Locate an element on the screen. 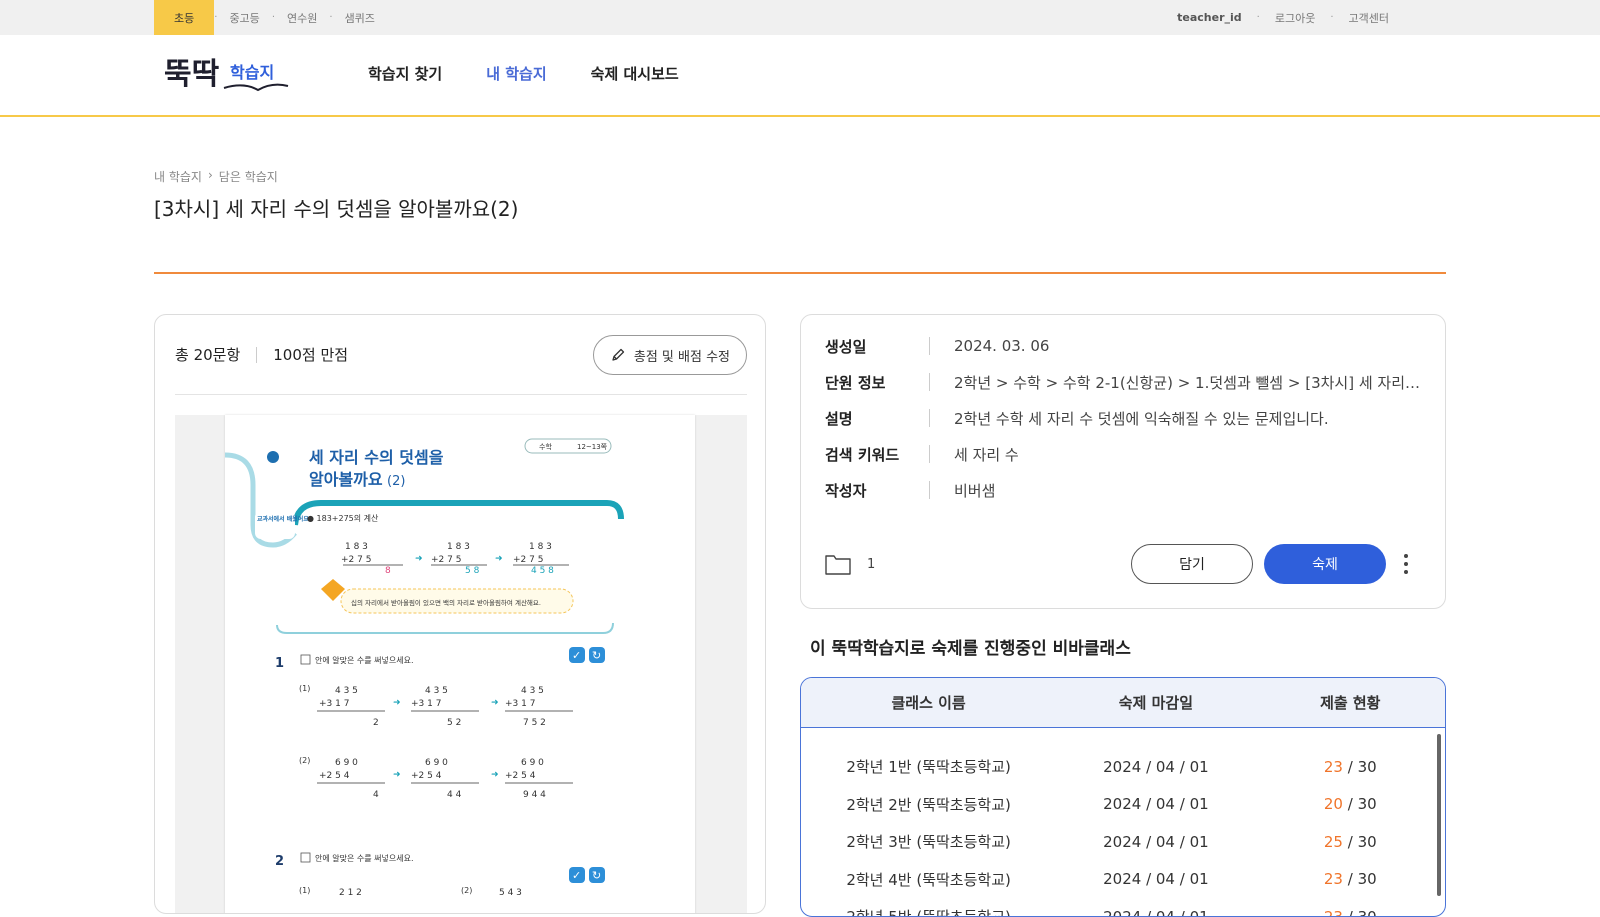  svg-text: 수학 is located at coordinates (545, 446).